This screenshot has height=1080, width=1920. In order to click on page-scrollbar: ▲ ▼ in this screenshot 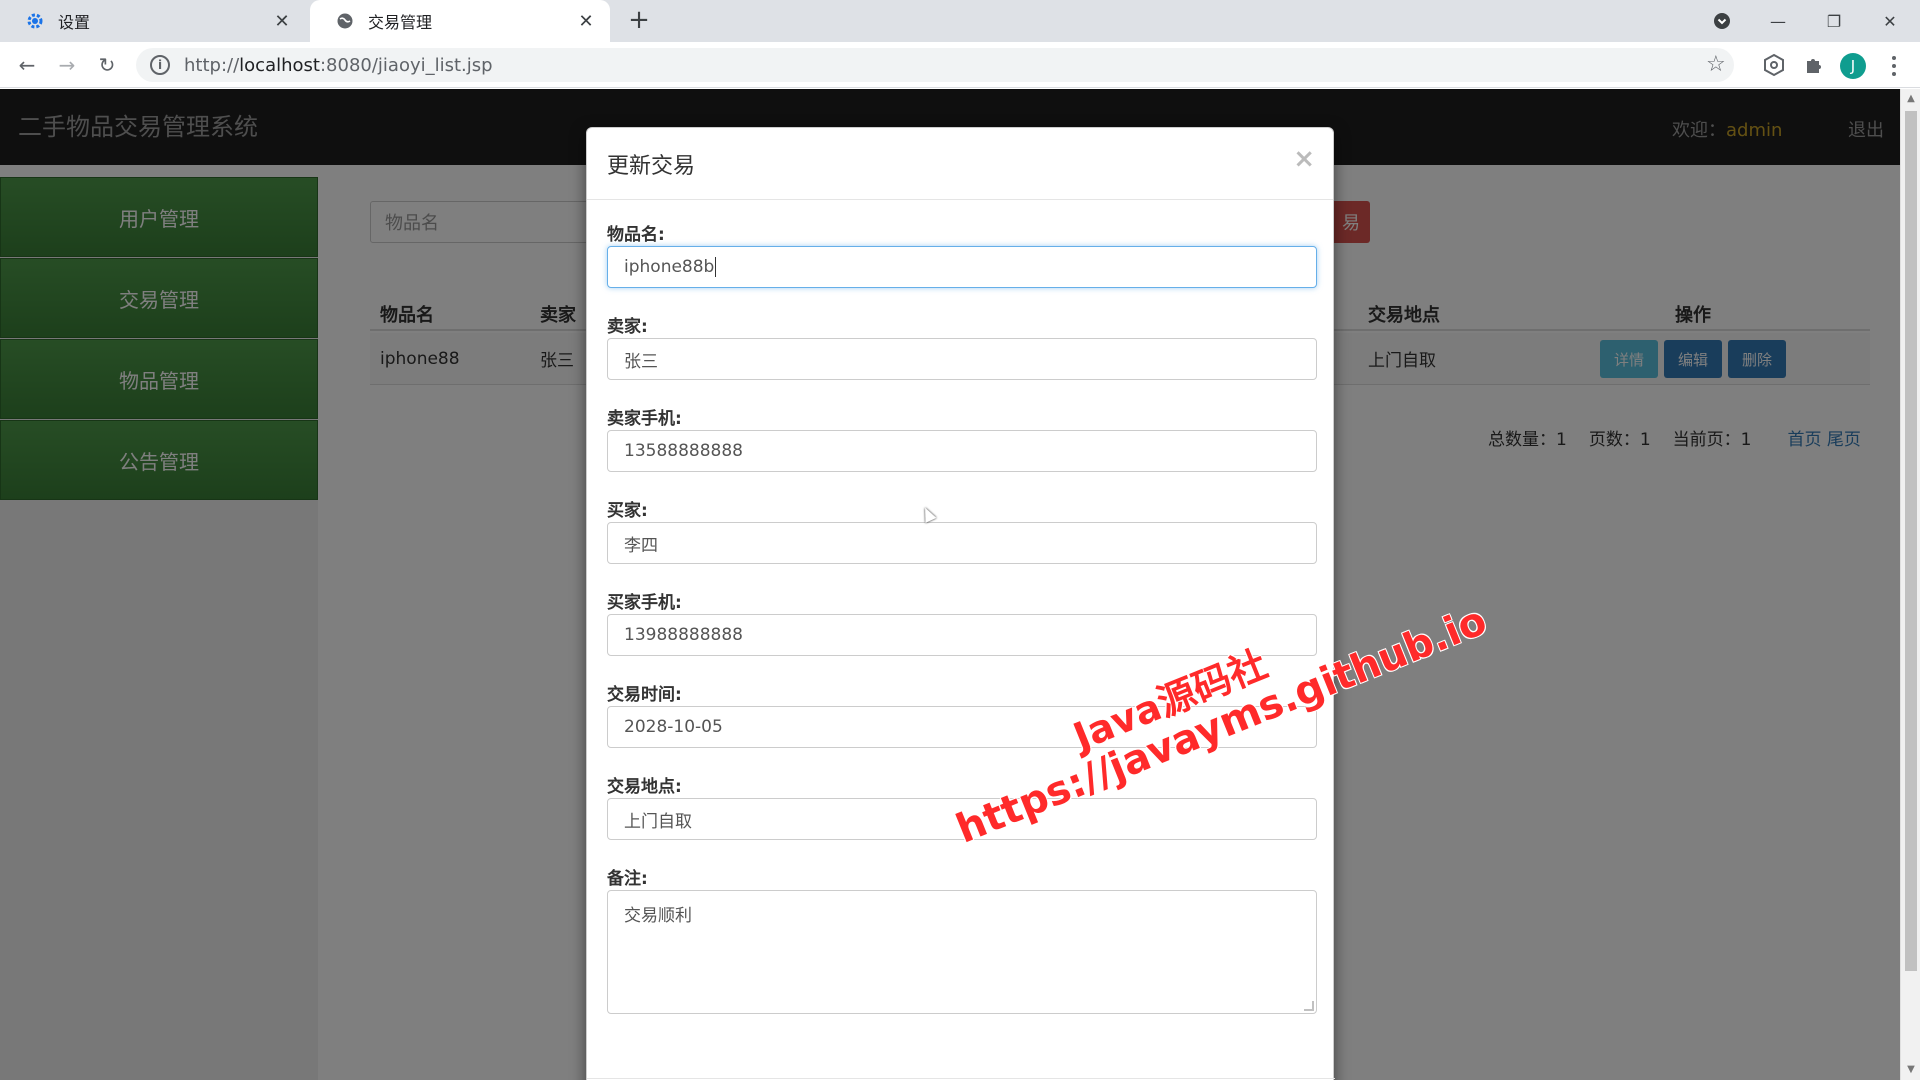, I will do `click(1910, 584)`.